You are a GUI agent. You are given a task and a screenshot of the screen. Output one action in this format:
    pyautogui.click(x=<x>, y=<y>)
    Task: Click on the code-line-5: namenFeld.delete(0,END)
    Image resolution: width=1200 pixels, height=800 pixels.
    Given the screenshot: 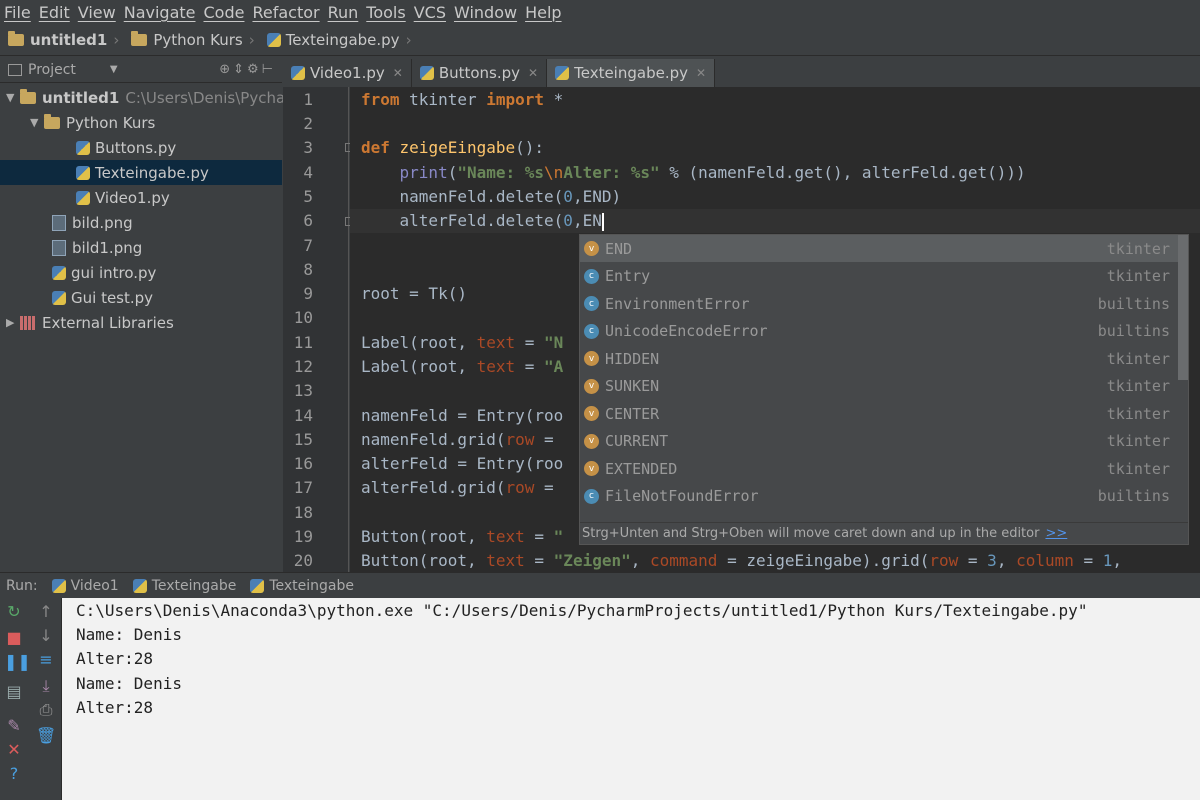 What is the action you would take?
    pyautogui.click(x=491, y=196)
    